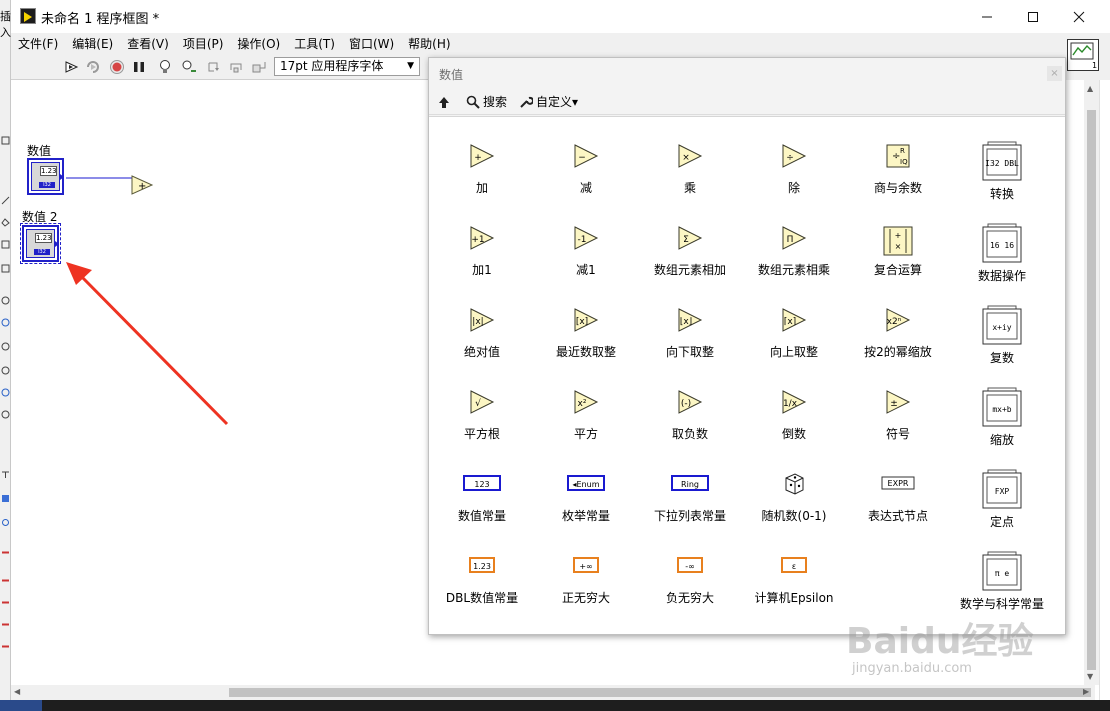  What do you see at coordinates (482, 261) in the screenshot?
I see `palette-item: +1 加1` at bounding box center [482, 261].